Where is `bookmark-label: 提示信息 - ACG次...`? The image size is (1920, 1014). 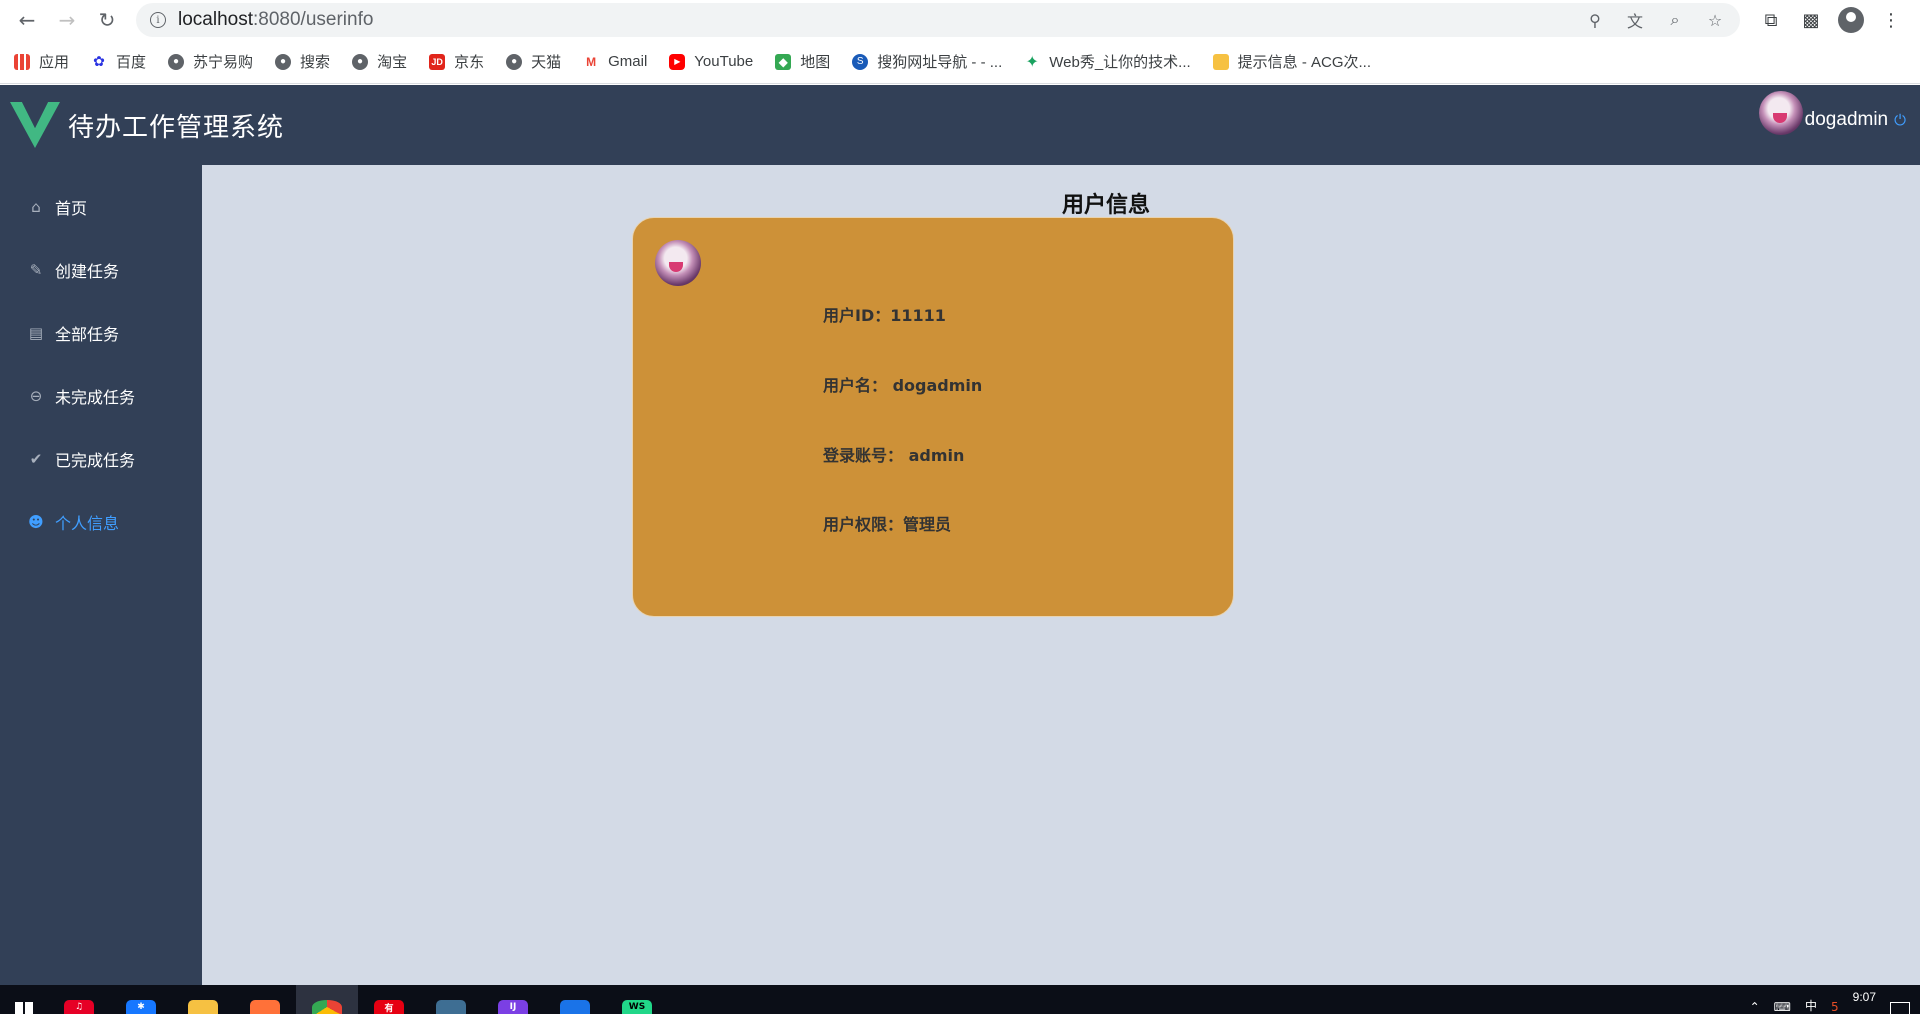
bookmark-label: 提示信息 - ACG次... is located at coordinates (1304, 62).